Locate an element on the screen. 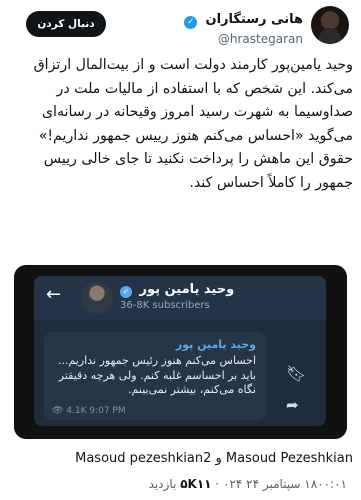 The height and width of the screenshot is (500, 361). tweet-header: هانی رستگاران ✓ @hrastegaran دنبال کردن is located at coordinates (180, 26).